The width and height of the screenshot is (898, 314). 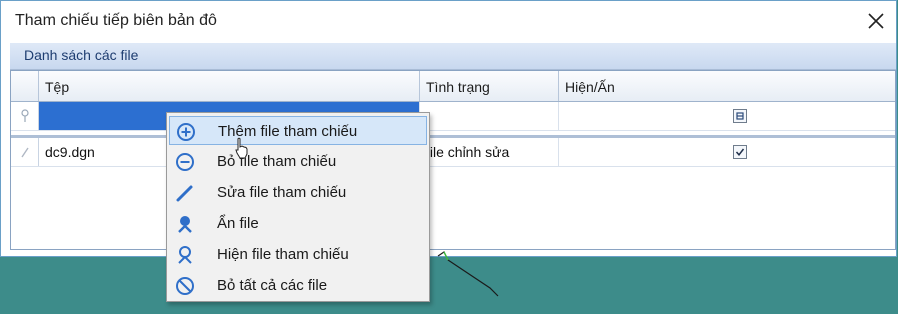 I want to click on status-cell: file chỉnh sửa, so click(x=489, y=152).